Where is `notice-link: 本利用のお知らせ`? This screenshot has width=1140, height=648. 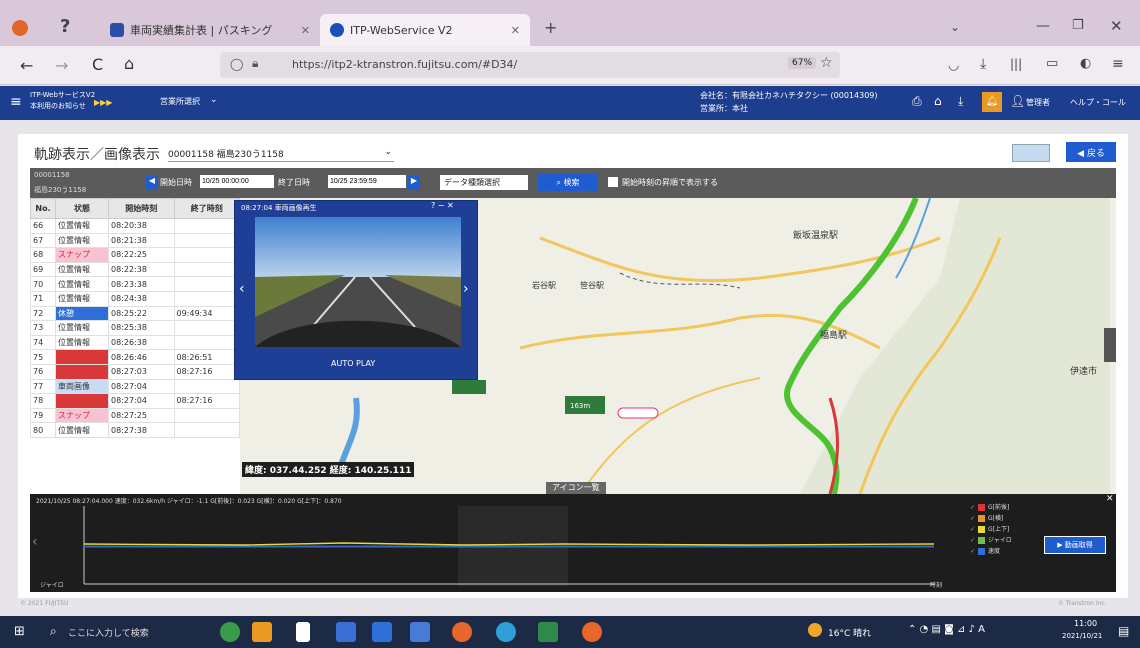
notice-link: 本利用のお知らせ is located at coordinates (58, 106).